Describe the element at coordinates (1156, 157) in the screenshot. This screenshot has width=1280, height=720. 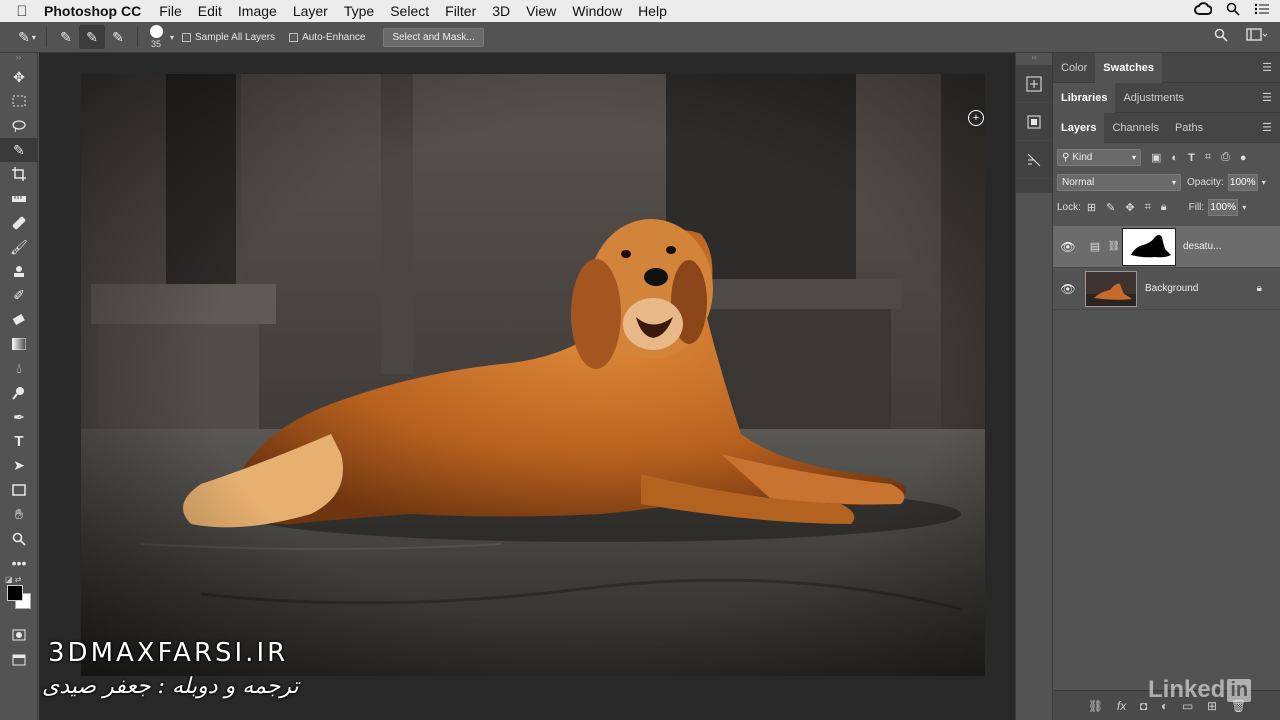
I see `filter-pixel-icon: ▣` at that location.